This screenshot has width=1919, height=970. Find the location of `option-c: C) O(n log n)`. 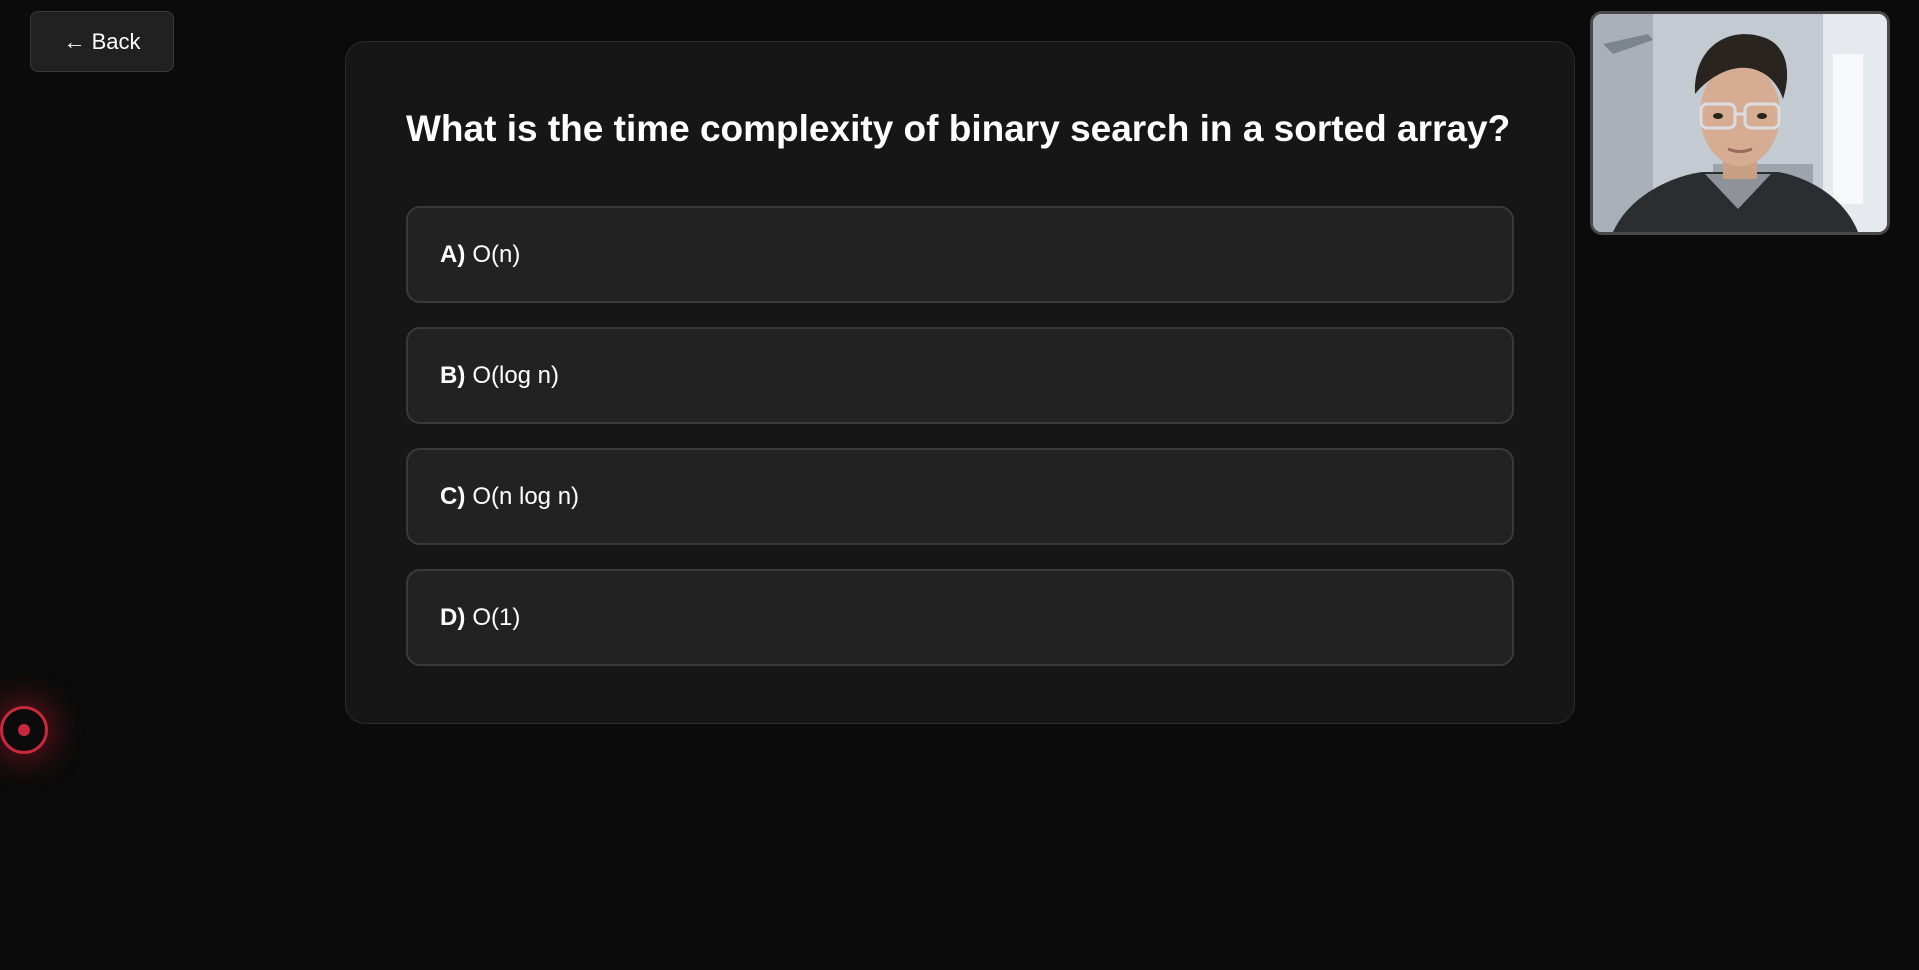

option-c: C) O(n log n) is located at coordinates (960, 496).